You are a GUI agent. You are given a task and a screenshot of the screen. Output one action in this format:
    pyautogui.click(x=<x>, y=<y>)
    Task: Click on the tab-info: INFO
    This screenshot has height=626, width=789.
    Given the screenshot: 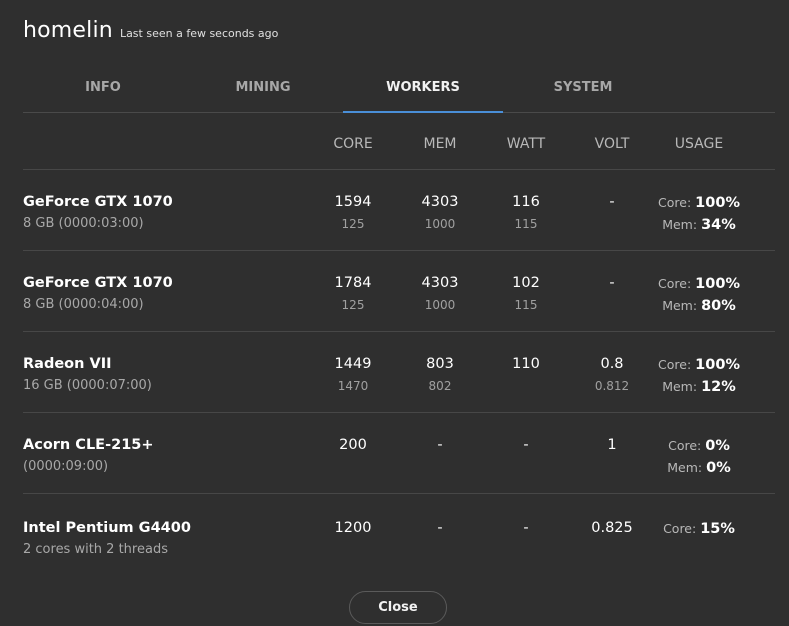 What is the action you would take?
    pyautogui.click(x=103, y=91)
    